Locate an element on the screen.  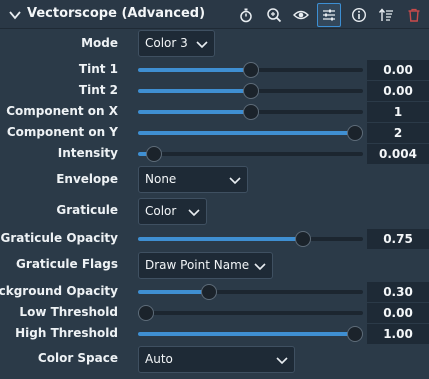
zoom-icon is located at coordinates (274, 15).